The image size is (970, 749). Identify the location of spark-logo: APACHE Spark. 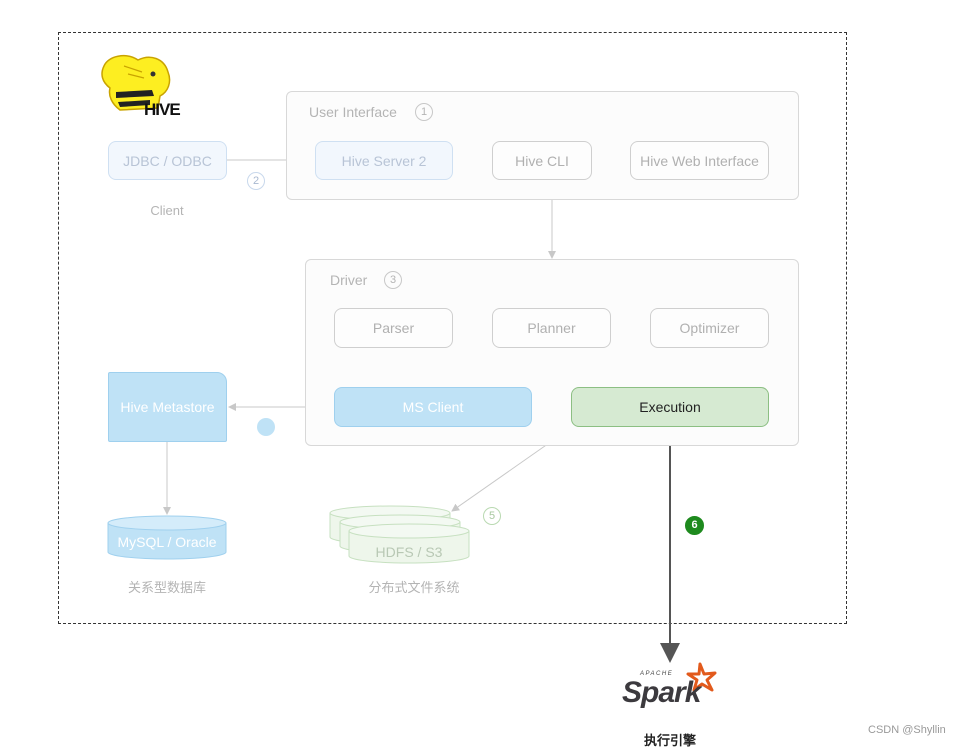
(670, 687).